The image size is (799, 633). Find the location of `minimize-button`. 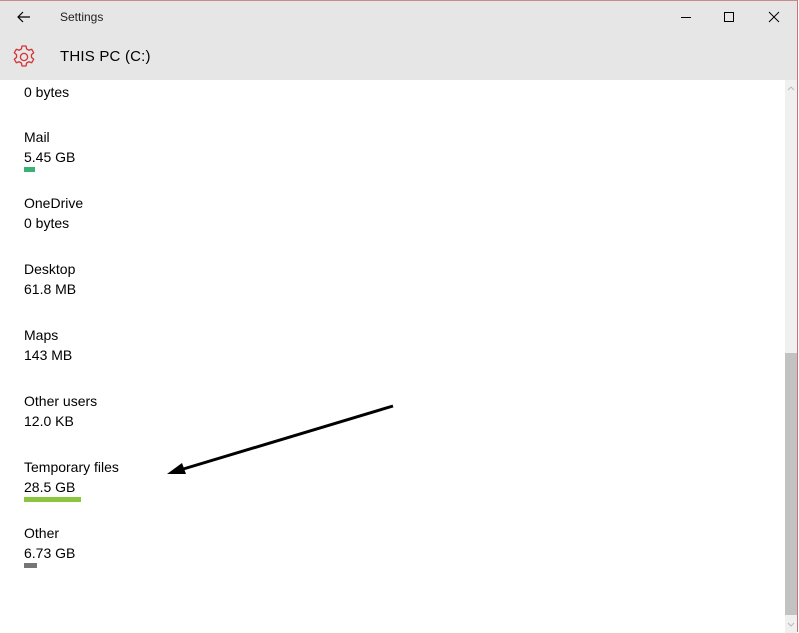

minimize-button is located at coordinates (685, 17).